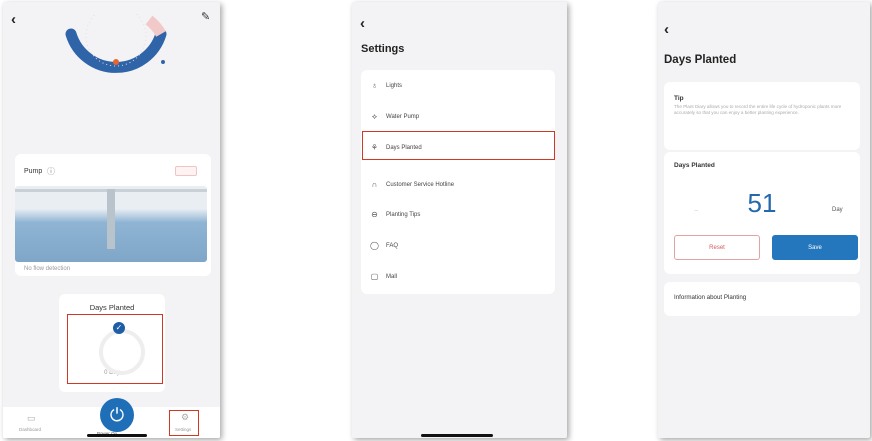  I want to click on water-tank-illustration, so click(111, 224).